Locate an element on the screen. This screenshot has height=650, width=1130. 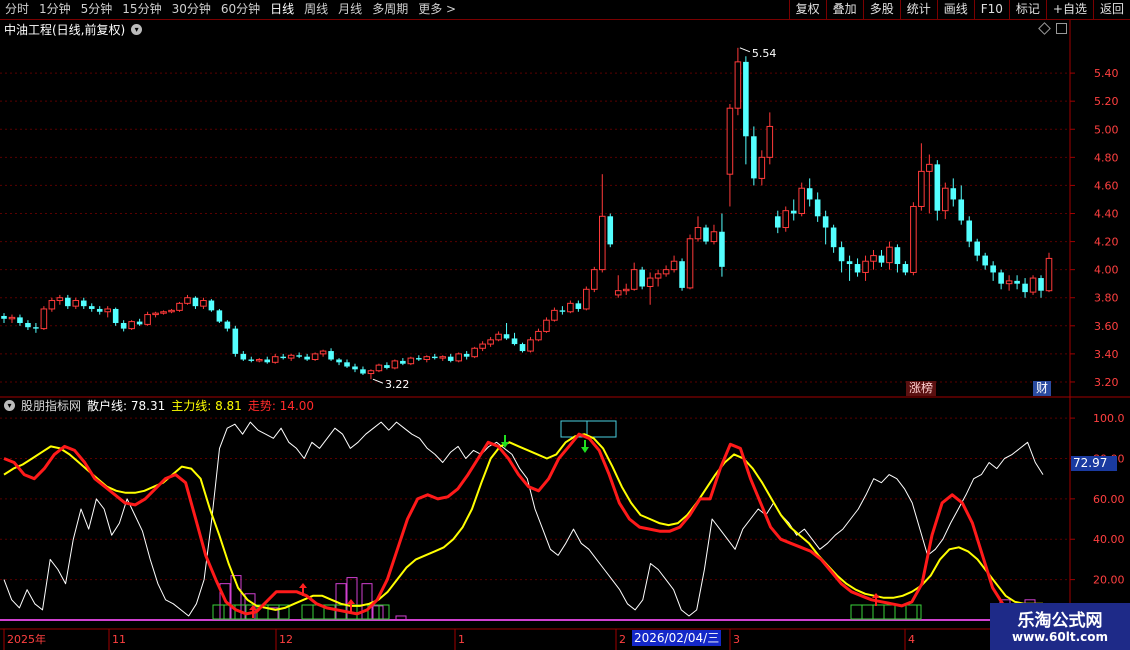
low-pointer is located at coordinates (378, 381).